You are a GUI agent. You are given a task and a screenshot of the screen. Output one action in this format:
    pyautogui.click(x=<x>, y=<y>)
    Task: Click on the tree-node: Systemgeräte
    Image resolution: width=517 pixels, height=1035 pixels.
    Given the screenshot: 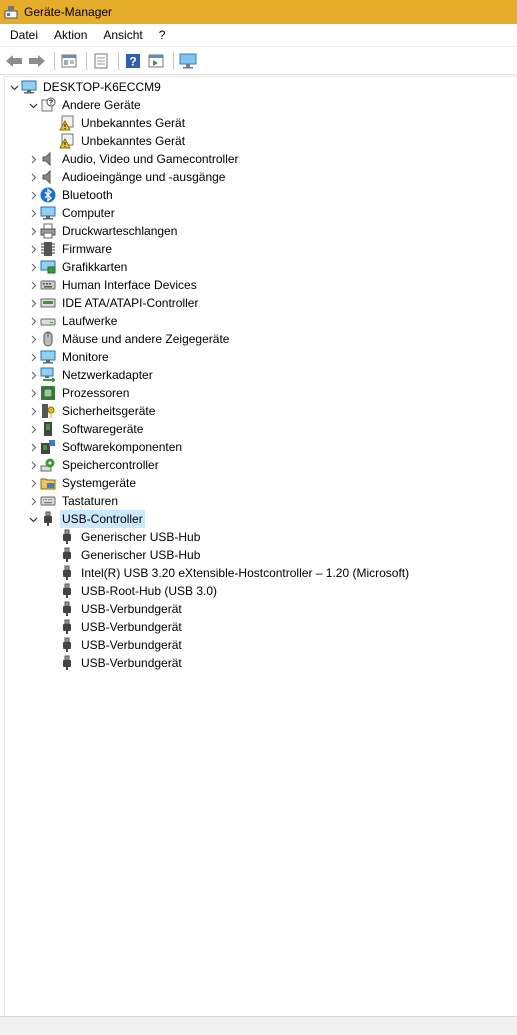 What is the action you would take?
    pyautogui.click(x=82, y=483)
    